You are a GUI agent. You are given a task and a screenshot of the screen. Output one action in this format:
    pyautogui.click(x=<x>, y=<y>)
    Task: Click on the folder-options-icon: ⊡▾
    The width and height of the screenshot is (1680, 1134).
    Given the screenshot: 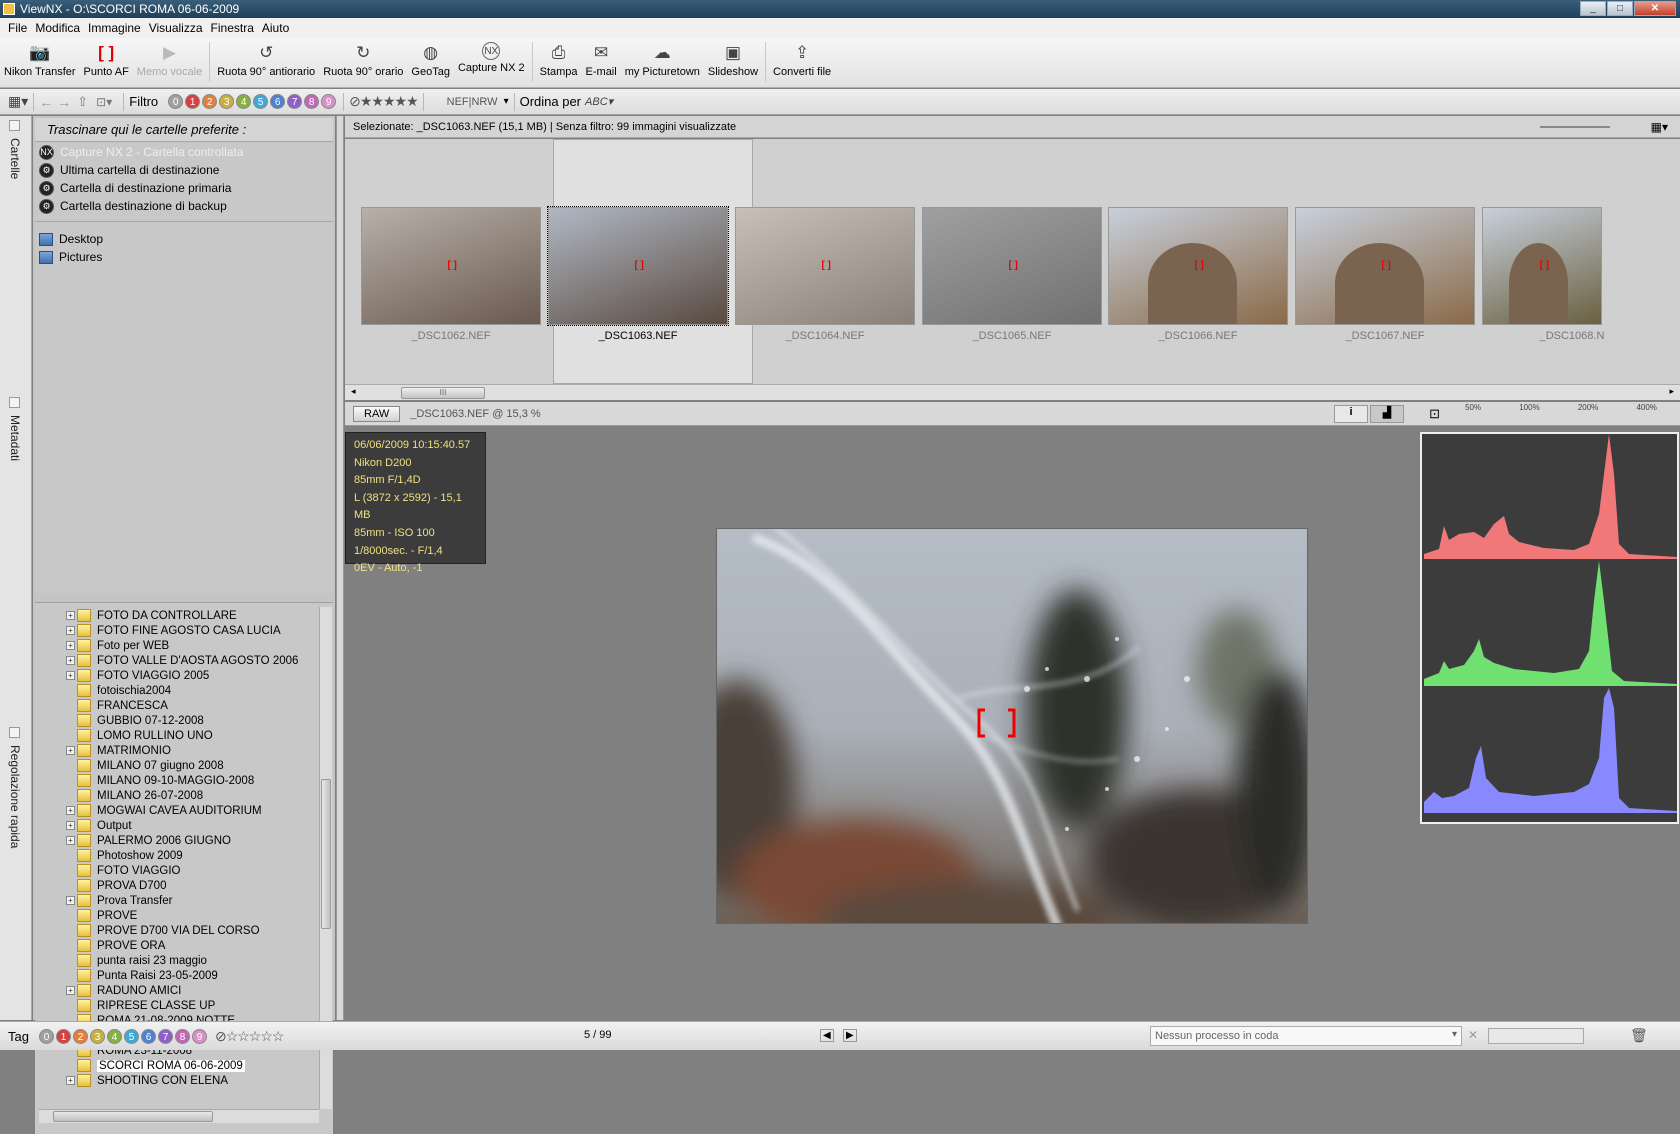 What is the action you would take?
    pyautogui.click(x=104, y=102)
    